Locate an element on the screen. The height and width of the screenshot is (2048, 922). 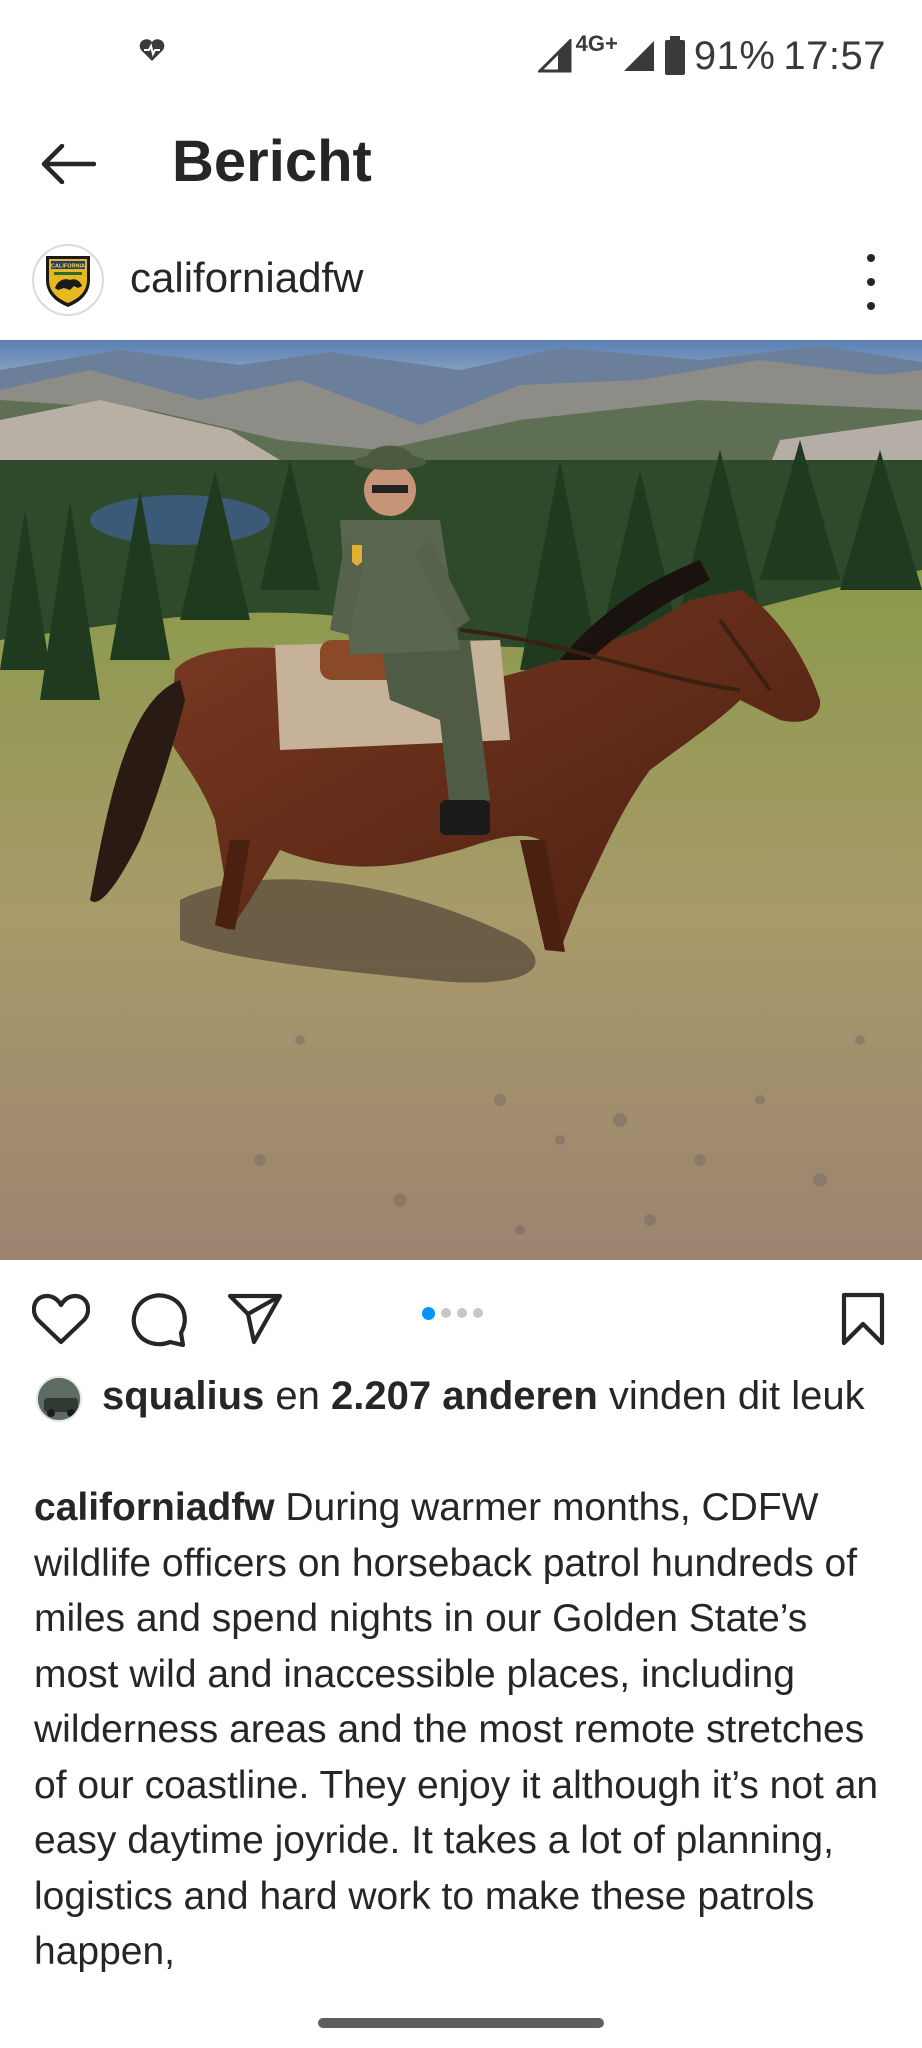
status-indicators: 4G+ 91% 17:57 is located at coordinates (711, 56).